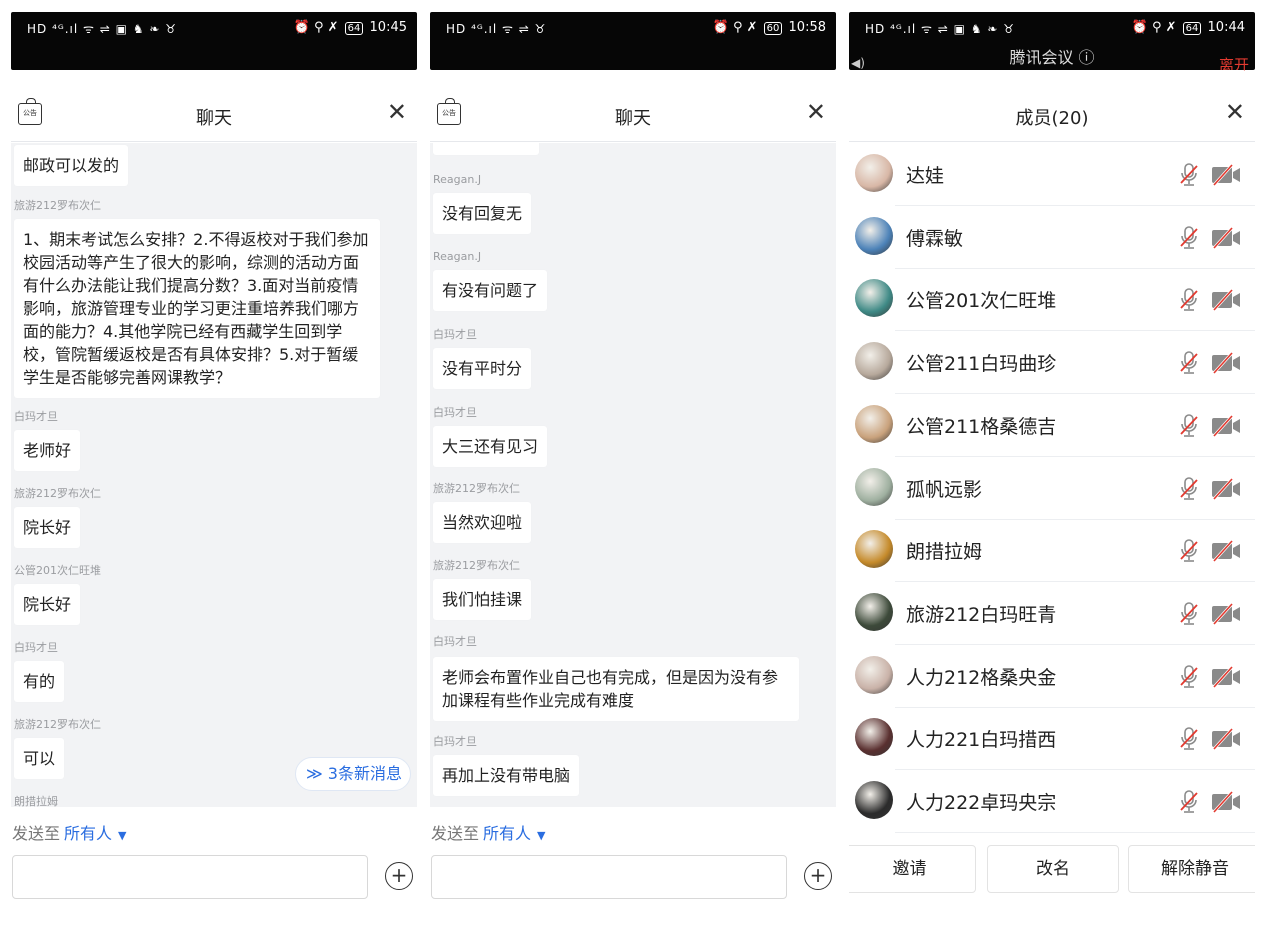 Image resolution: width=1266 pixels, height=950 pixels. Describe the element at coordinates (633, 41) in the screenshot. I see `status-bar: HD ⁴ᴳ.ıl ᯤ ⇌ ♉ ⏰ ⚲ ✗ 60 10:58` at that location.